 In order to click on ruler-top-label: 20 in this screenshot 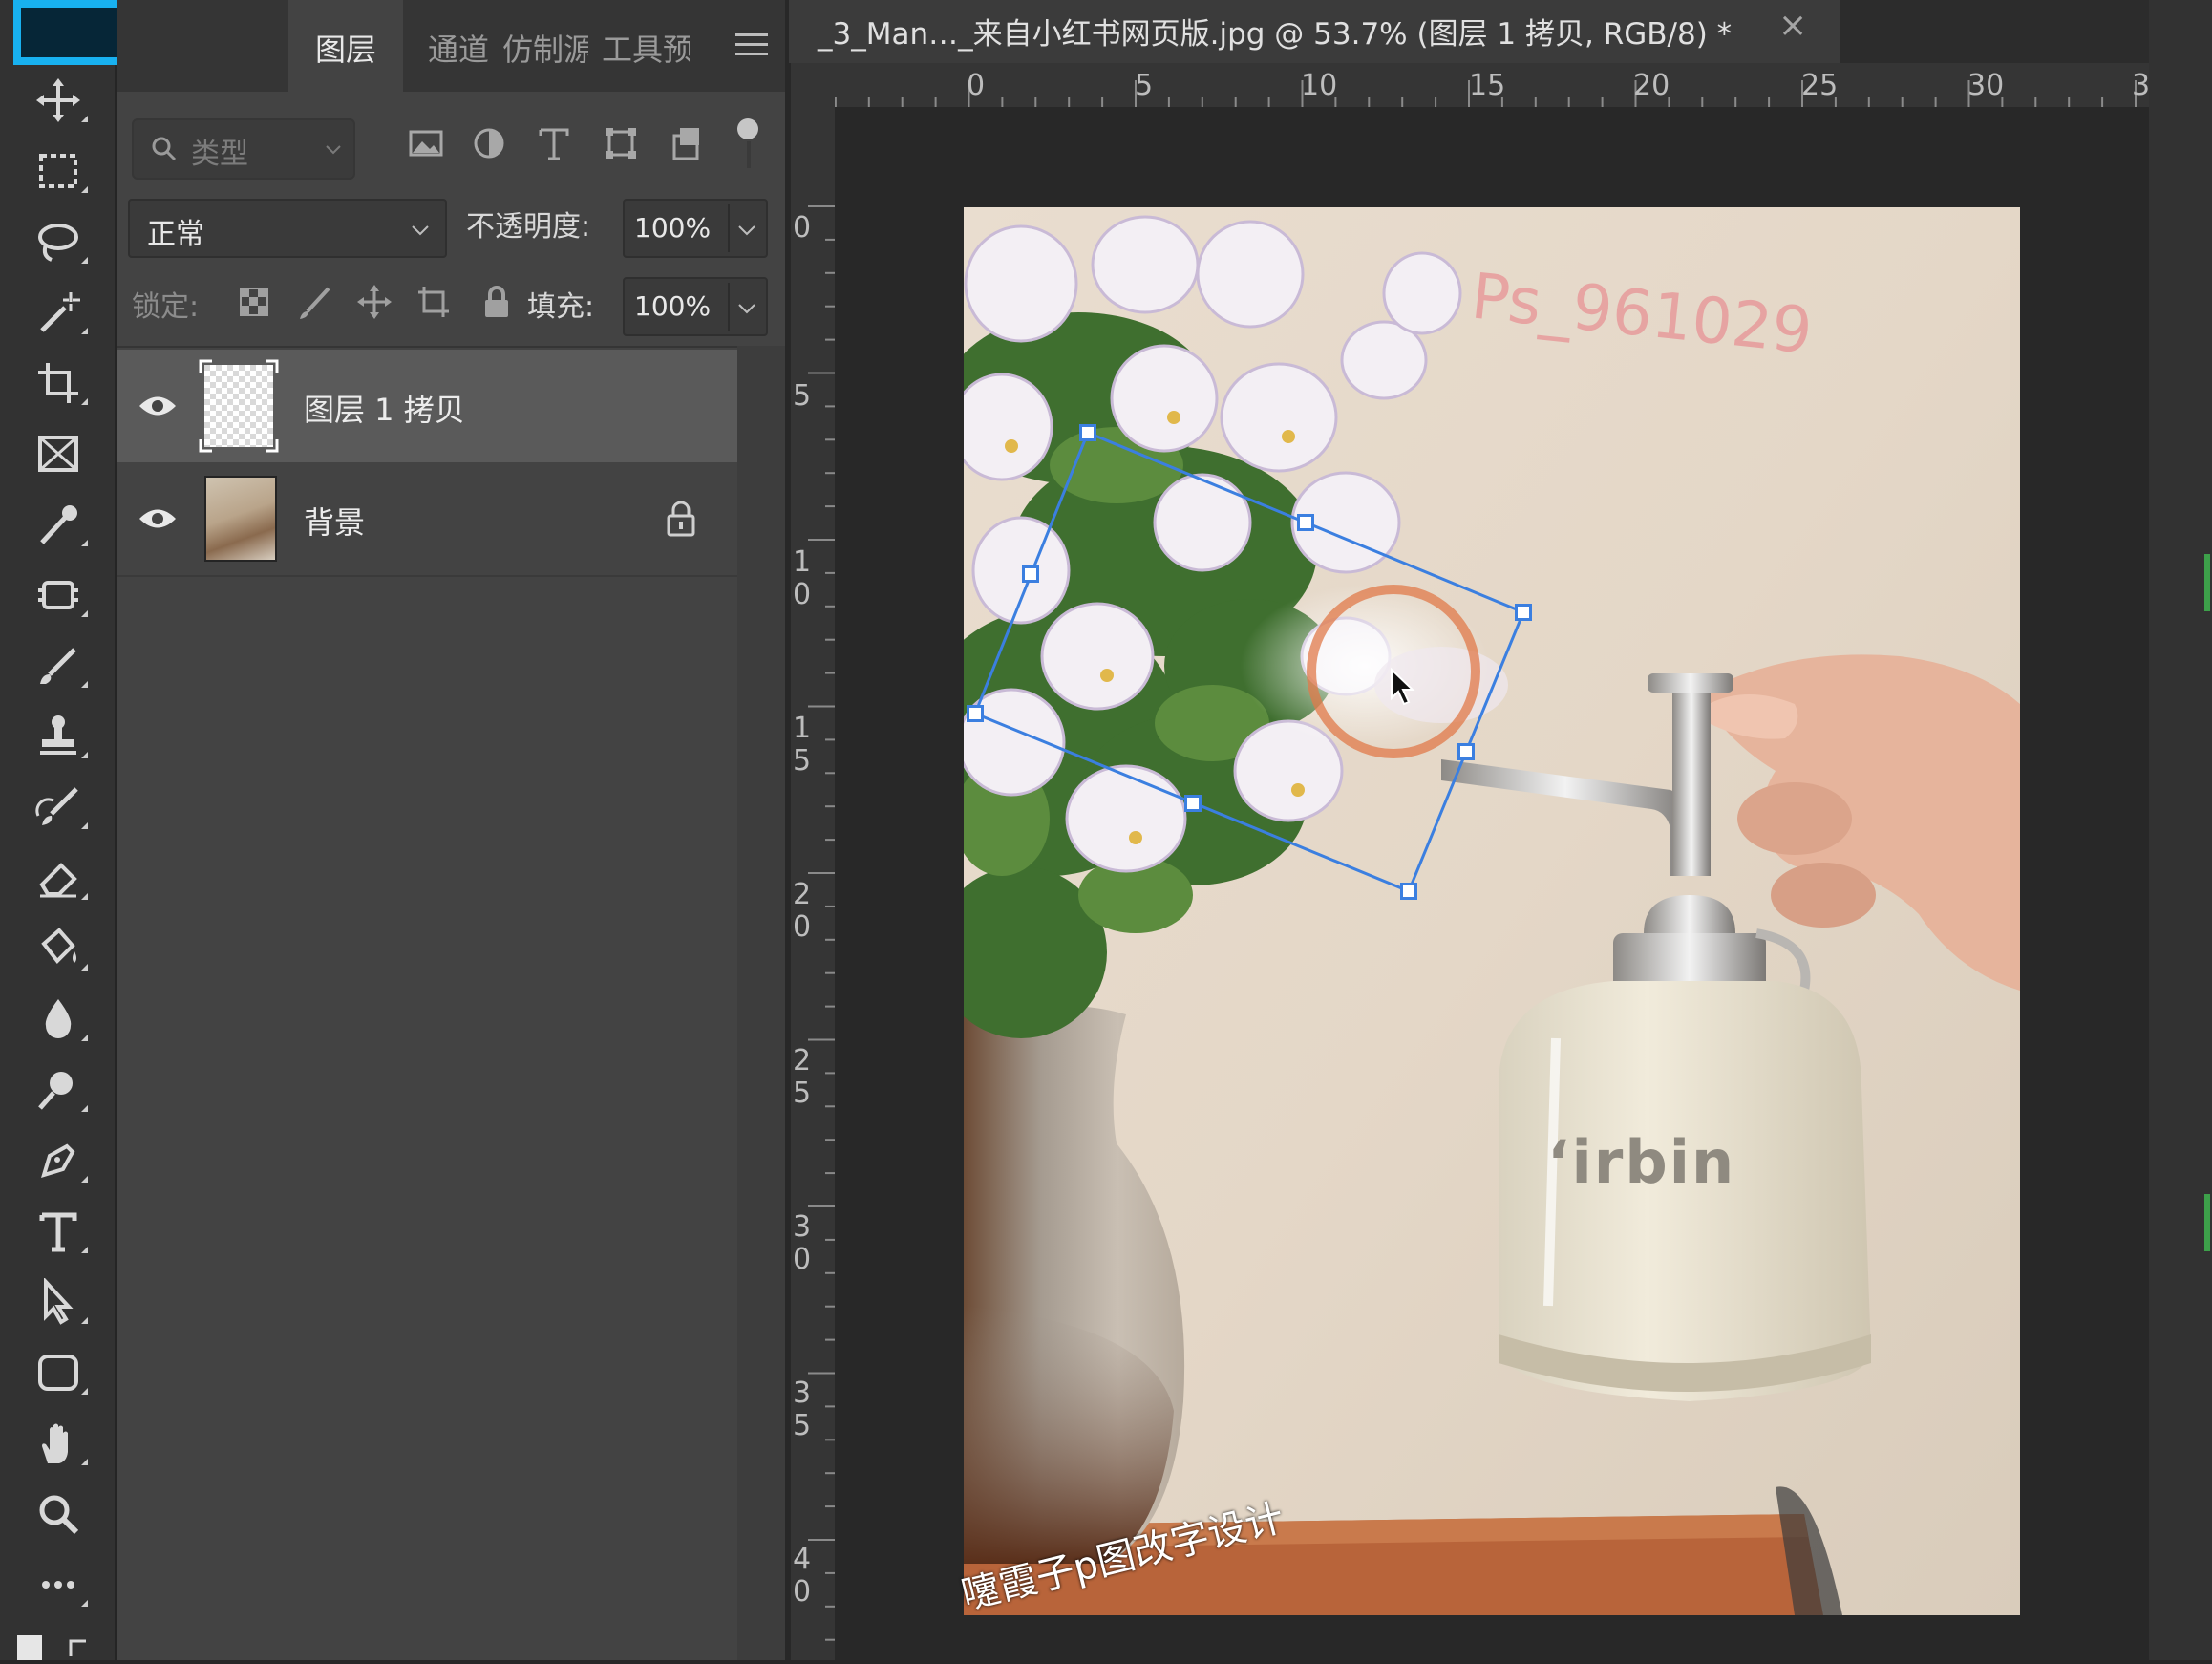, I will do `click(1651, 85)`.